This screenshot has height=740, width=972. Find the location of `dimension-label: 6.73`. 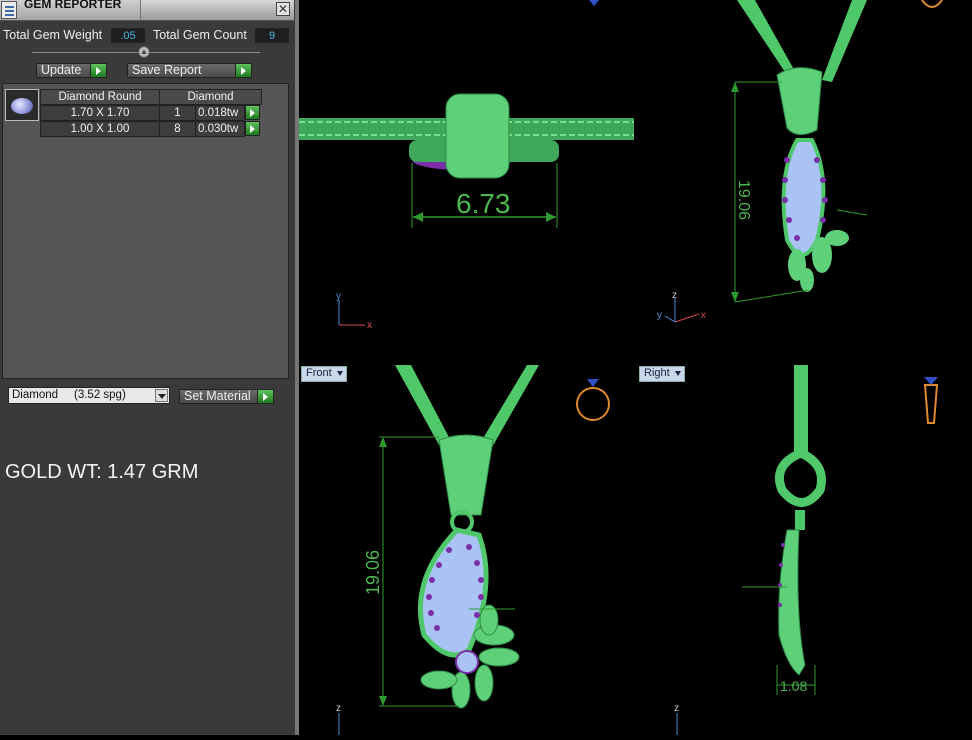

dimension-label: 6.73 is located at coordinates (483, 203).